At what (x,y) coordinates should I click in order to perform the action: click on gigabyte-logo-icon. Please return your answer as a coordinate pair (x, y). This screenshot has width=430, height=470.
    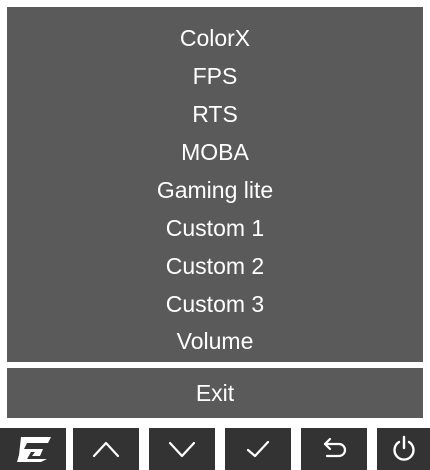
    Looking at the image, I should click on (33, 449).